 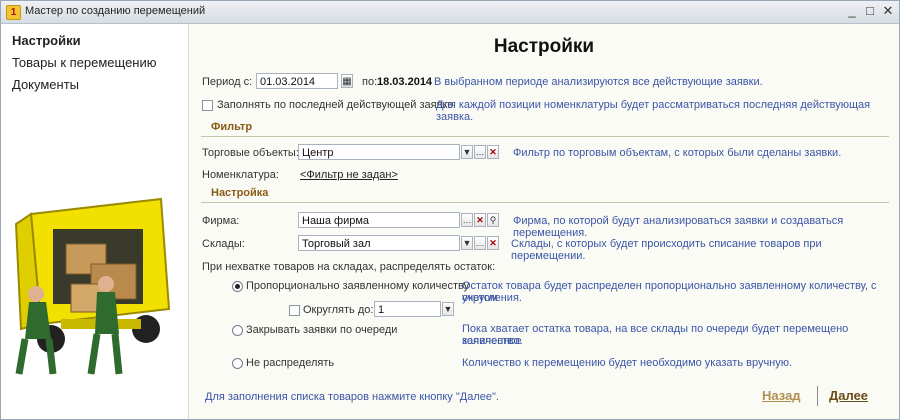 I want to click on radio-none, so click(x=237, y=363).